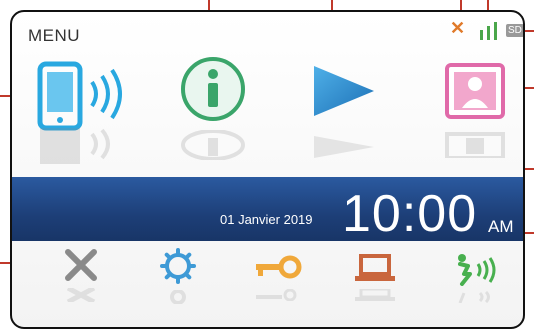 This screenshot has width=534, height=329. I want to click on ampm-label: AM, so click(501, 226).